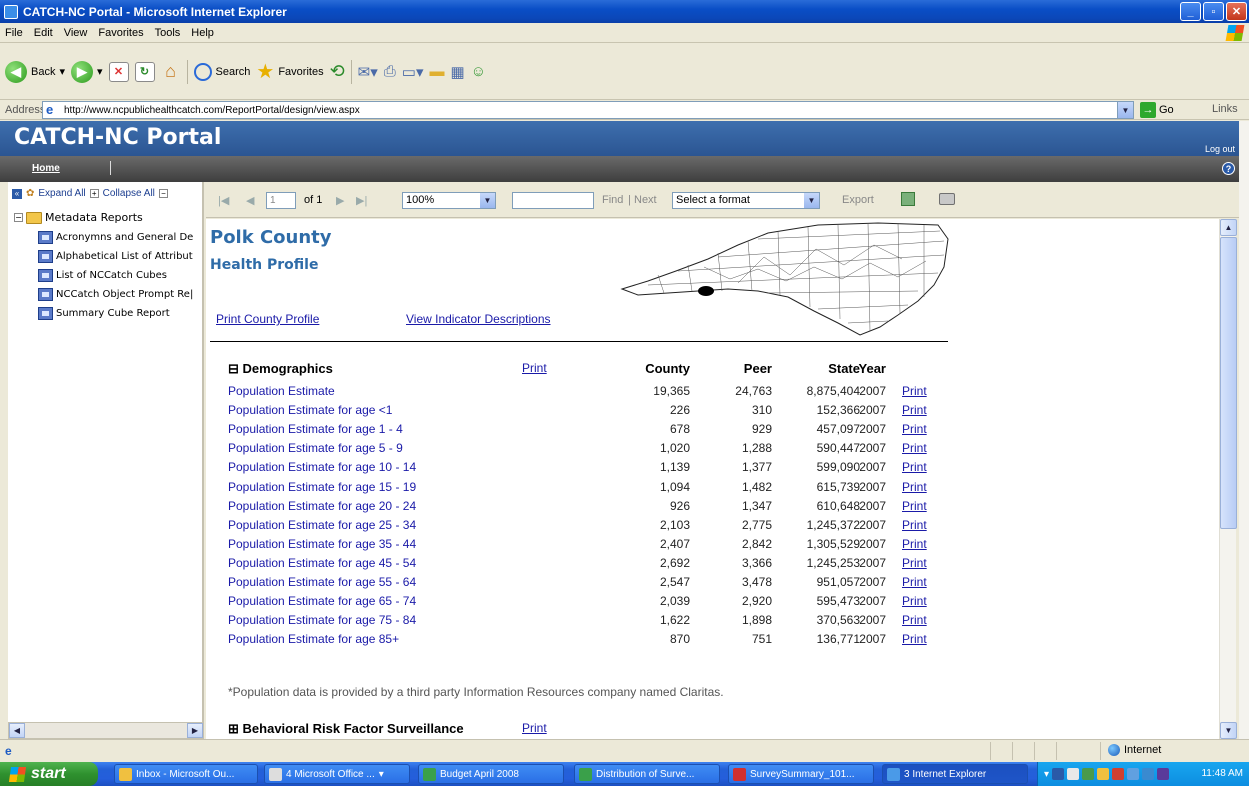 This screenshot has height=786, width=1249. What do you see at coordinates (267, 319) in the screenshot?
I see `print-county-profile-link: Print County Profile` at bounding box center [267, 319].